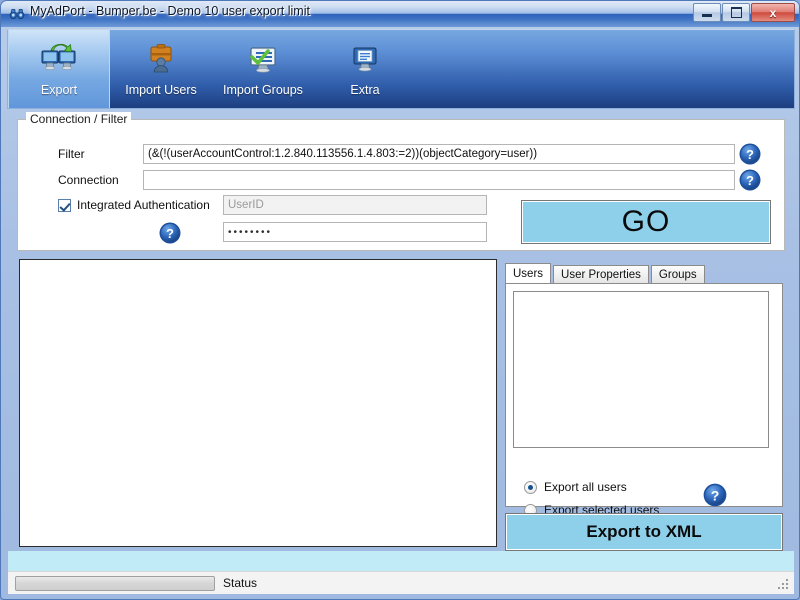  I want to click on status-text: Status, so click(240, 583).